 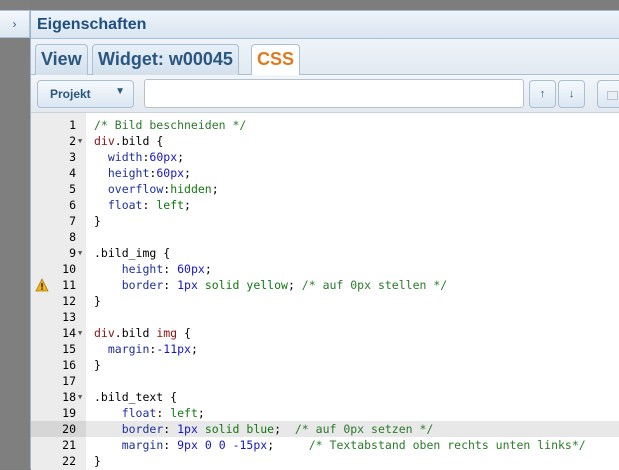 What do you see at coordinates (69, 445) in the screenshot?
I see `line-number: 21` at bounding box center [69, 445].